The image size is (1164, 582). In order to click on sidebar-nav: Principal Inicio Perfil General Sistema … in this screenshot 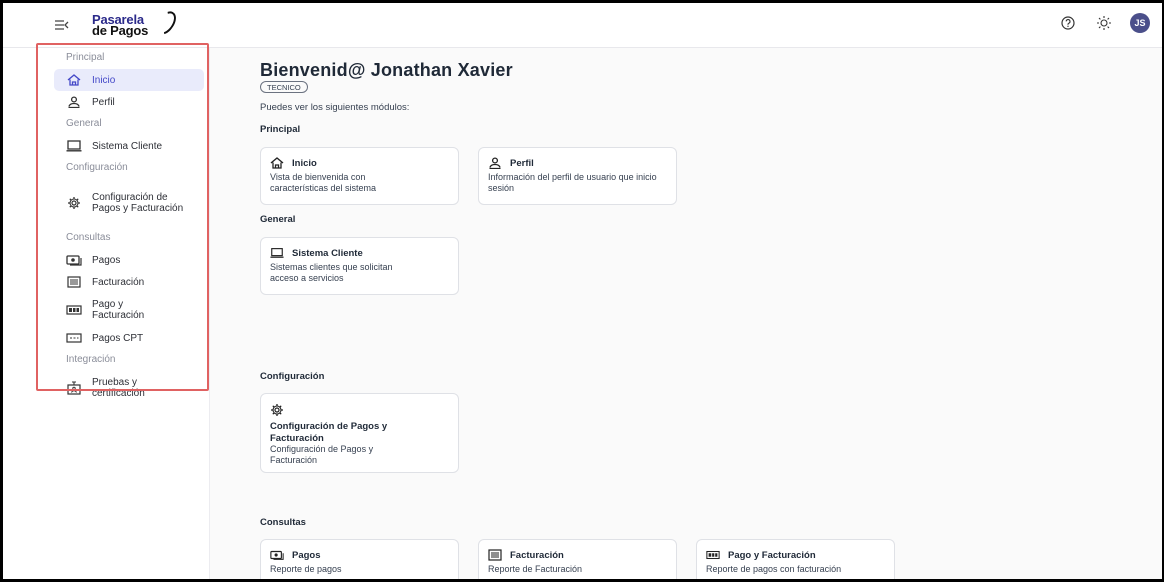, I will do `click(130, 226)`.